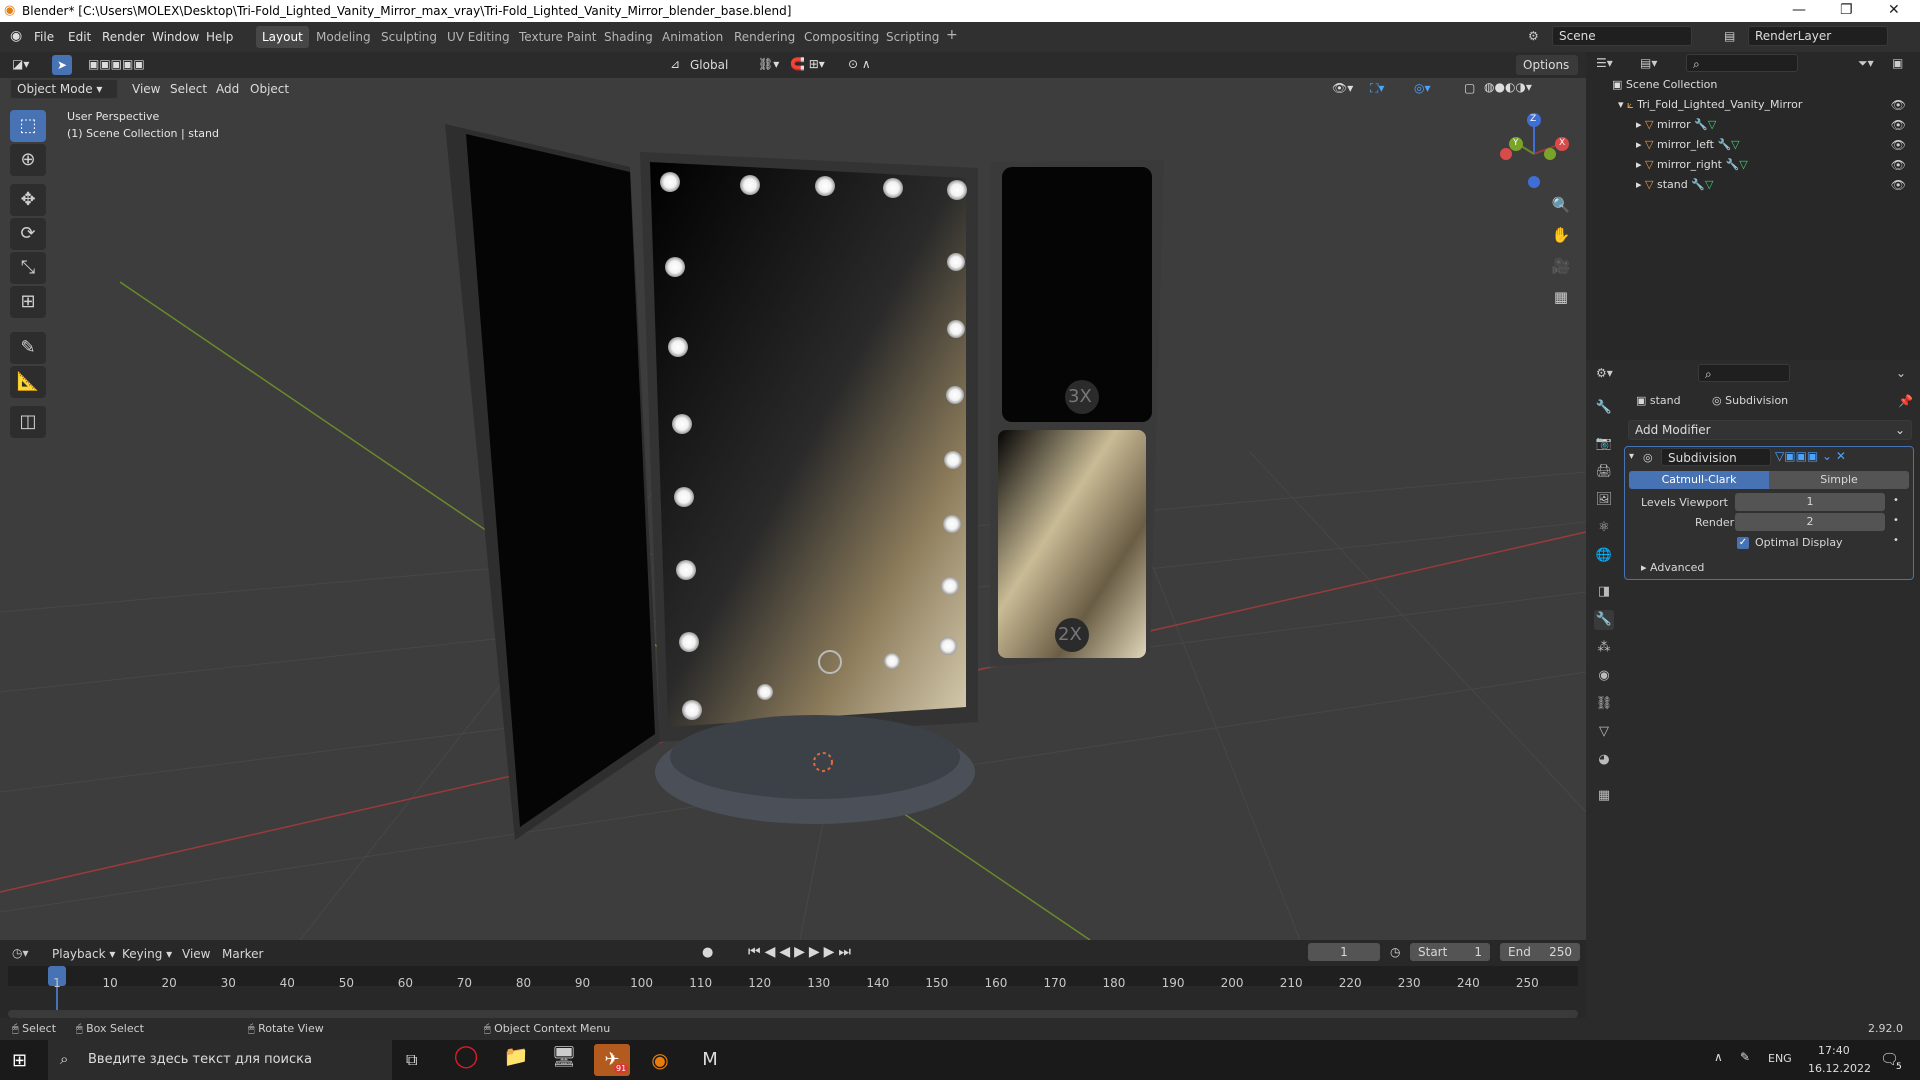 Image resolution: width=1920 pixels, height=1080 pixels. What do you see at coordinates (1729, 36) in the screenshot?
I see `render-layer-icon: ▤` at bounding box center [1729, 36].